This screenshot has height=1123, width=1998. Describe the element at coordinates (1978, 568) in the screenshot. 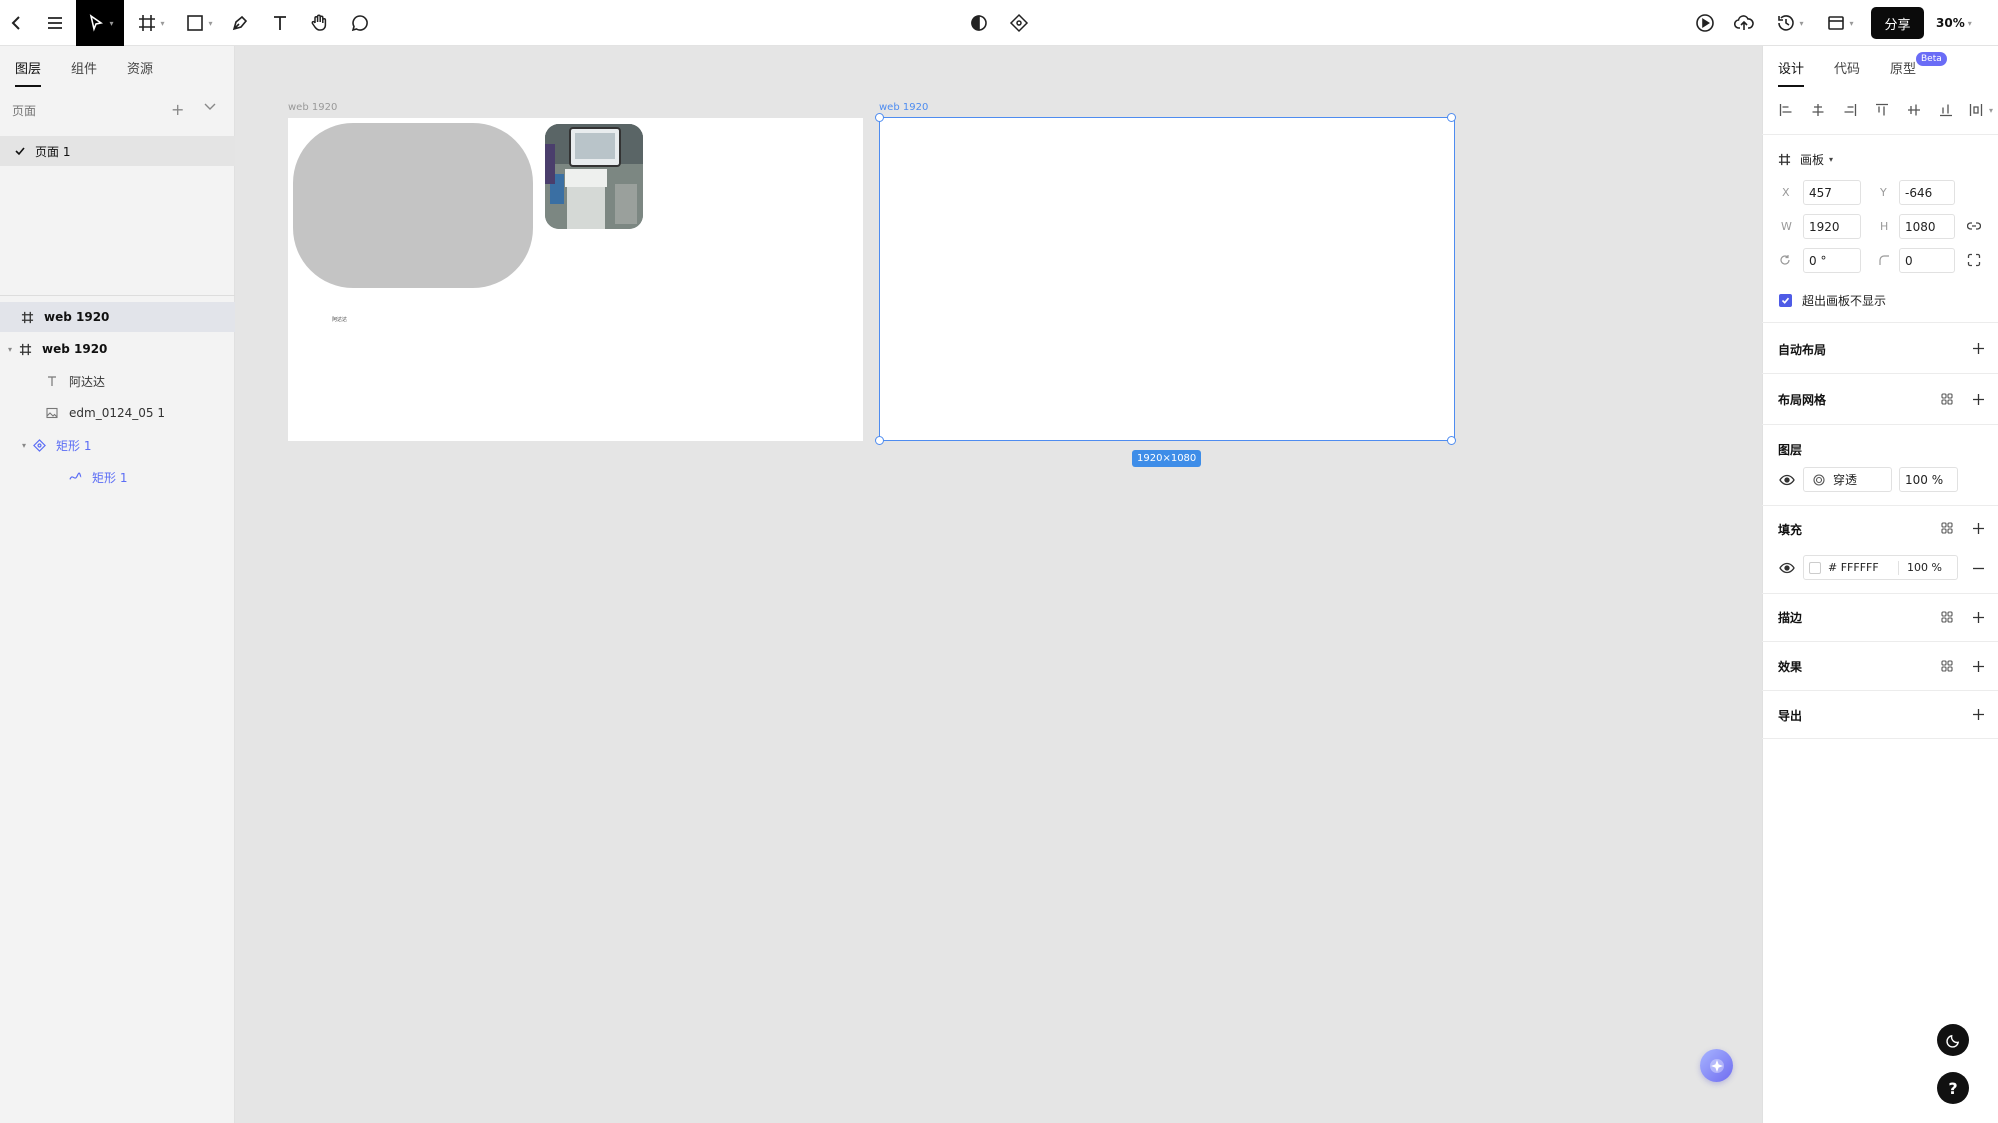

I see `remove-fill-icon` at that location.